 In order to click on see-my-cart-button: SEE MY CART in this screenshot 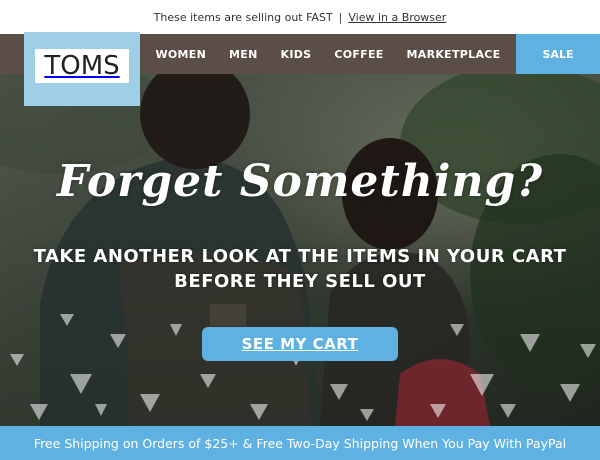, I will do `click(300, 344)`.